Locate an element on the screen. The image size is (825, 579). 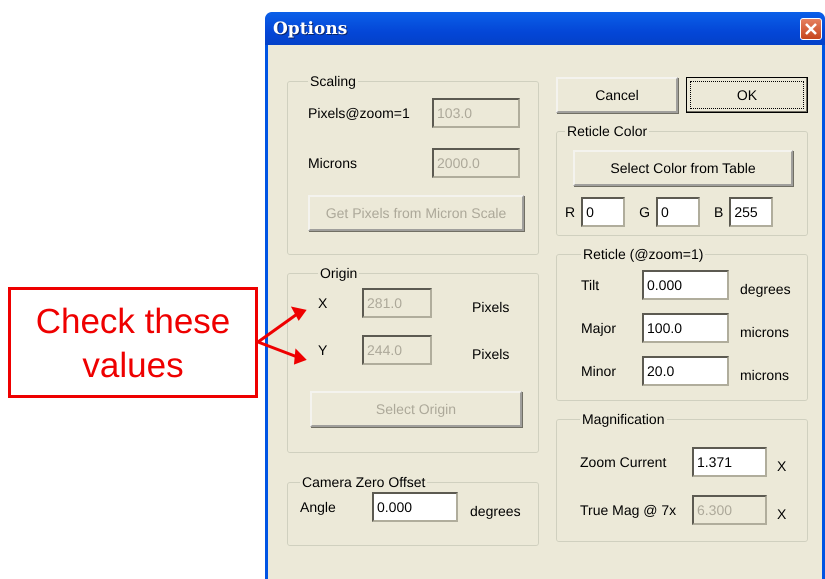
action-button: Select Color from Table is located at coordinates (683, 168).